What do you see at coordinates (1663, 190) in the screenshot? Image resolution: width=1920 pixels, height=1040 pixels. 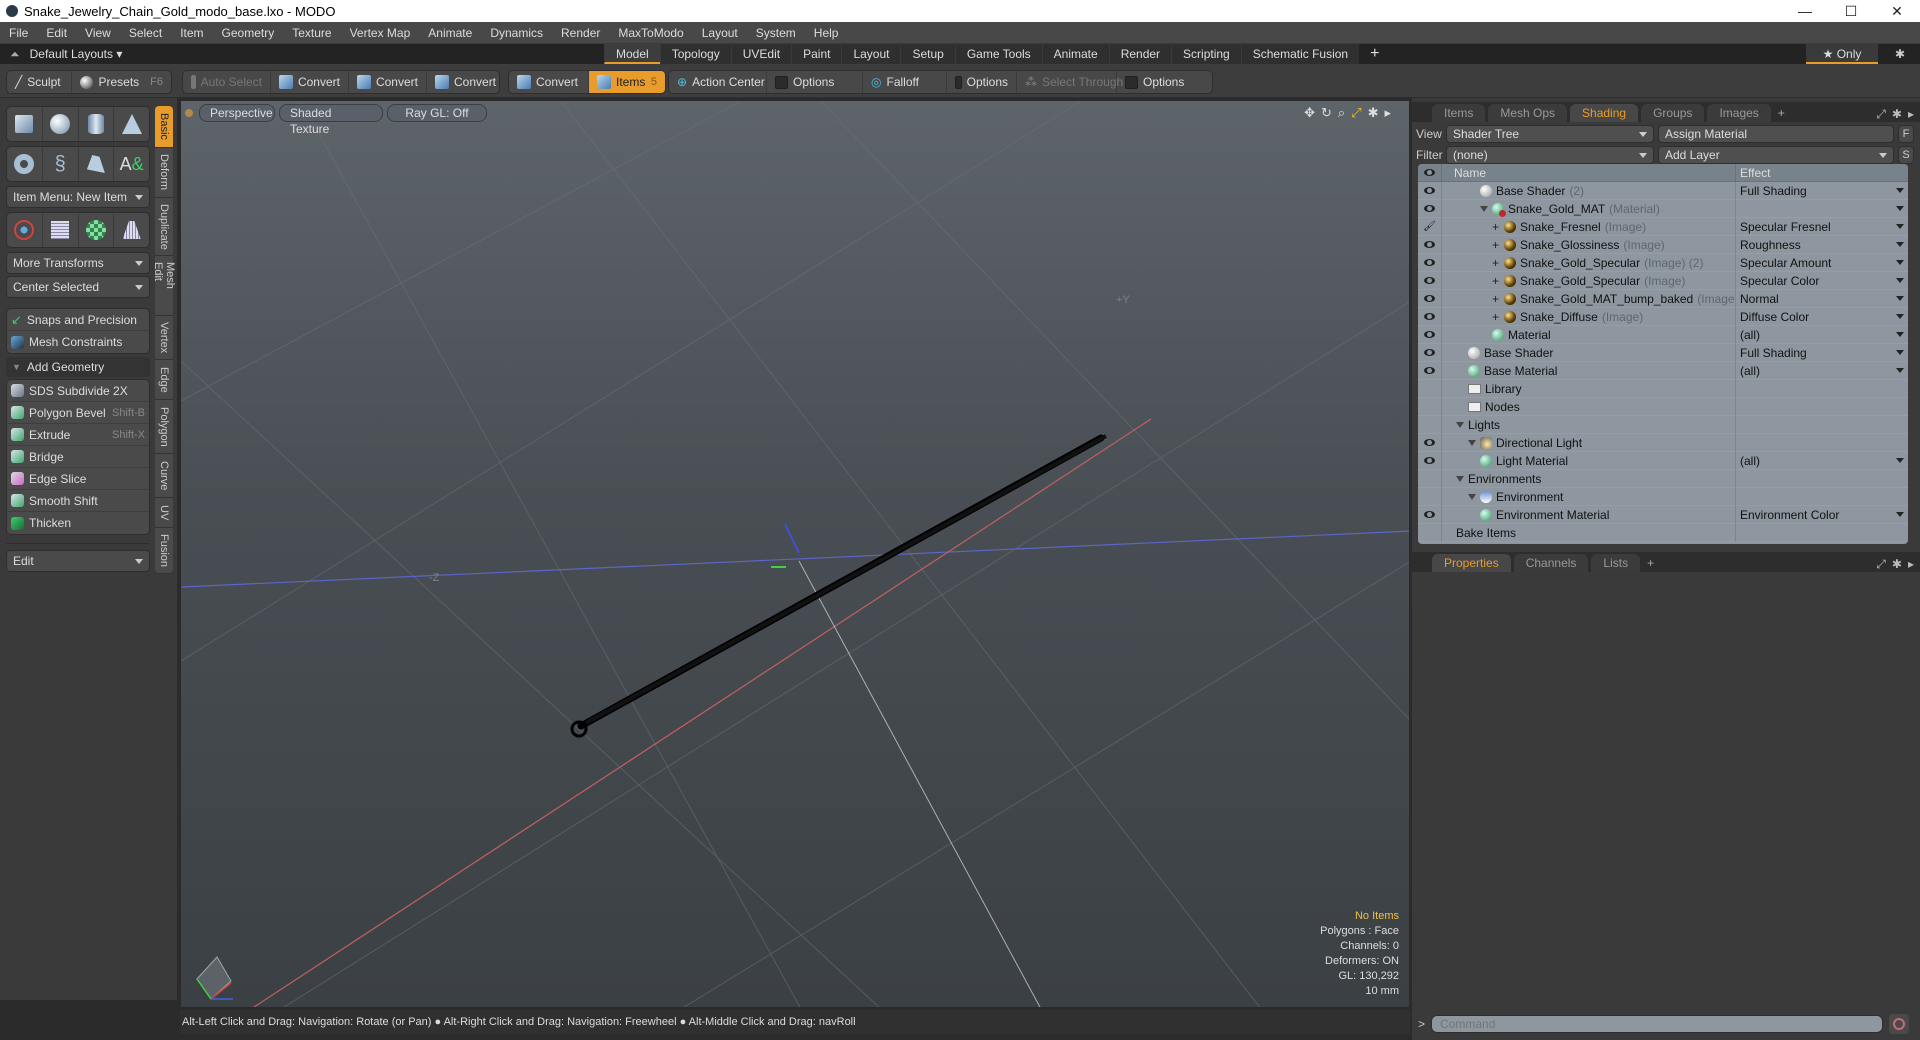 I see `shader-tree-row: Base Shader (2) Full Shading` at bounding box center [1663, 190].